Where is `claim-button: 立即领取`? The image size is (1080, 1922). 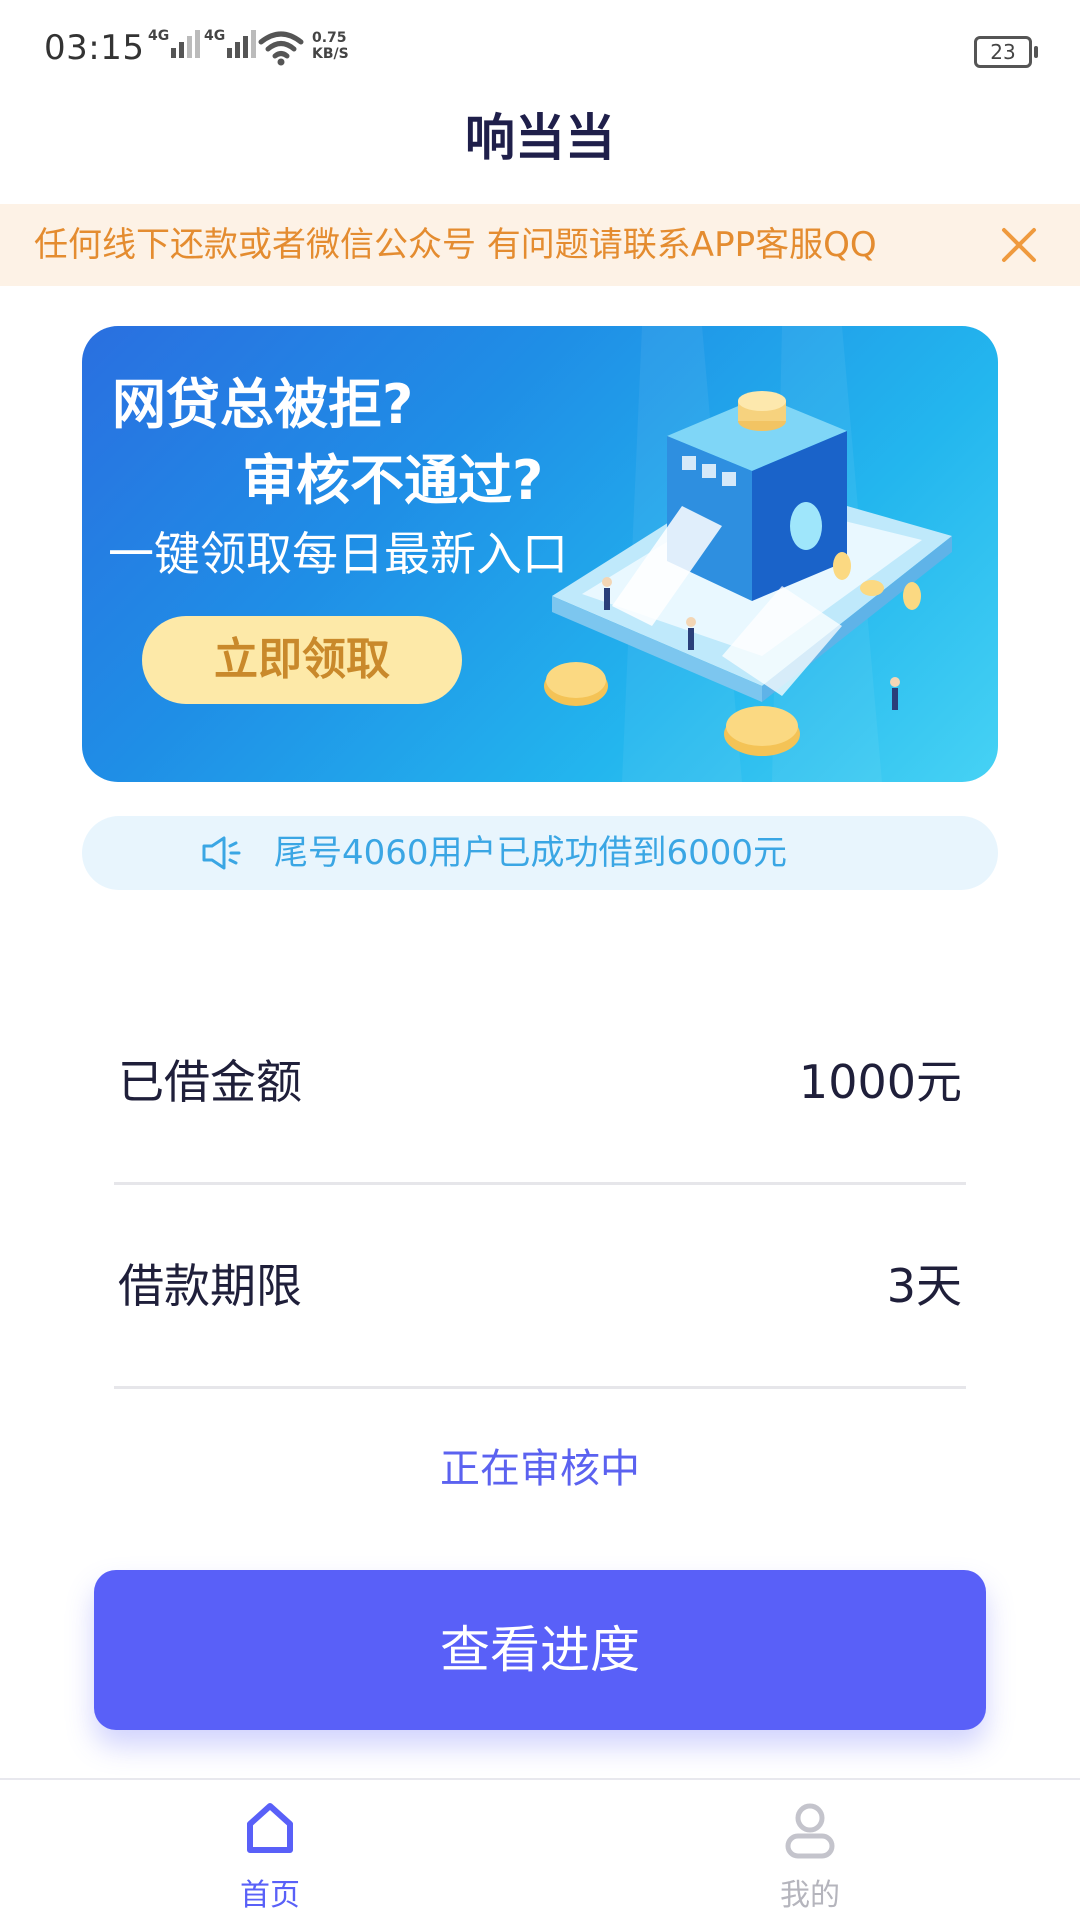
claim-button: 立即领取 is located at coordinates (302, 660).